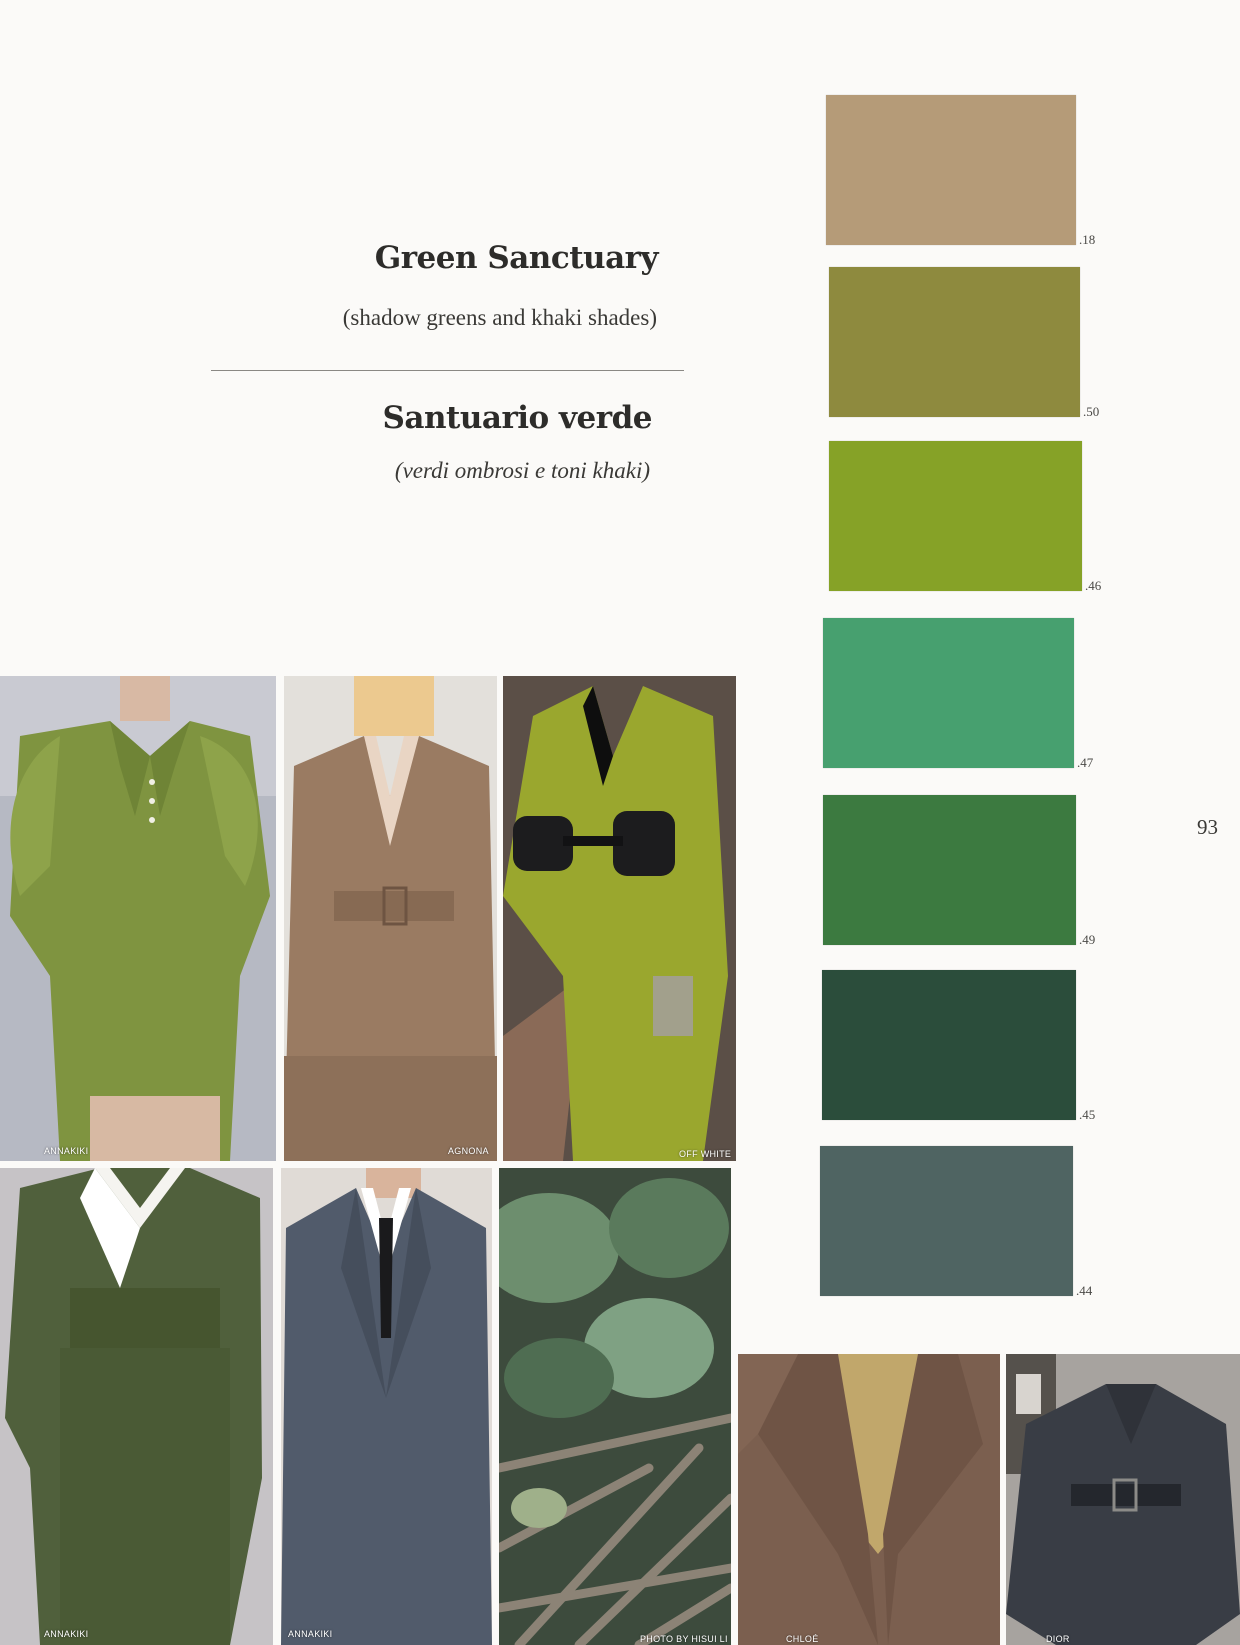 The image size is (1240, 1645). Describe the element at coordinates (705, 1154) in the screenshot. I see `photo-credit: OFF WHITE` at that location.